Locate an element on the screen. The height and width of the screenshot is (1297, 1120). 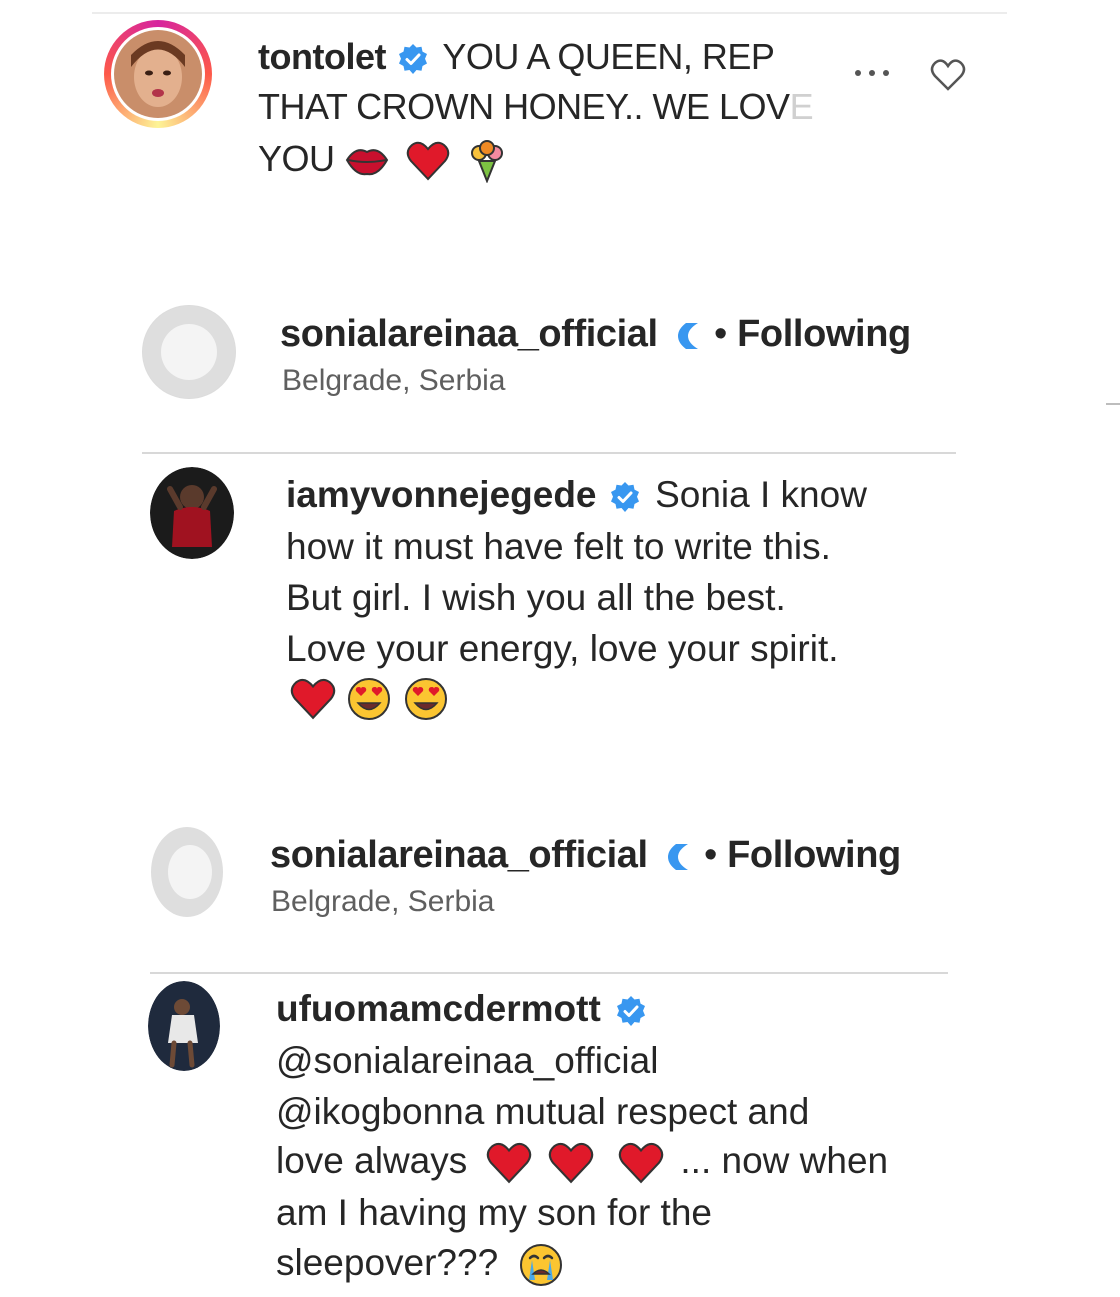
comment-text-line: THAT CROWN HONEY.. WE LOVE is located at coordinates (536, 107).